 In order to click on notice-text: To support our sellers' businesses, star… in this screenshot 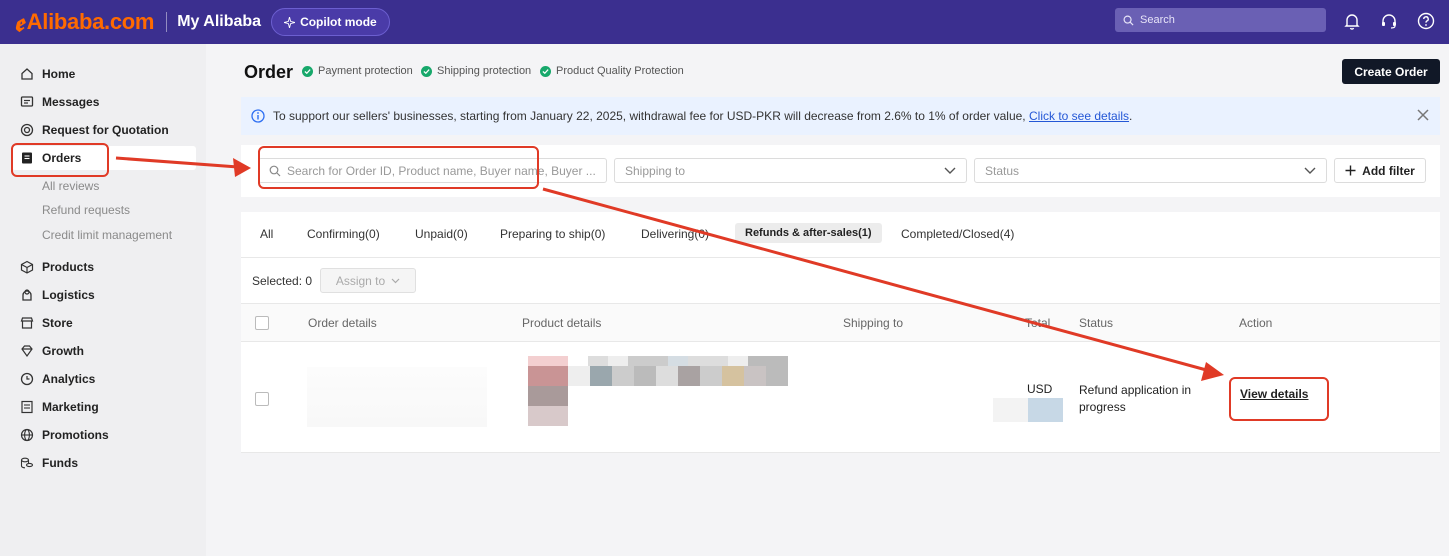, I will do `click(702, 116)`.